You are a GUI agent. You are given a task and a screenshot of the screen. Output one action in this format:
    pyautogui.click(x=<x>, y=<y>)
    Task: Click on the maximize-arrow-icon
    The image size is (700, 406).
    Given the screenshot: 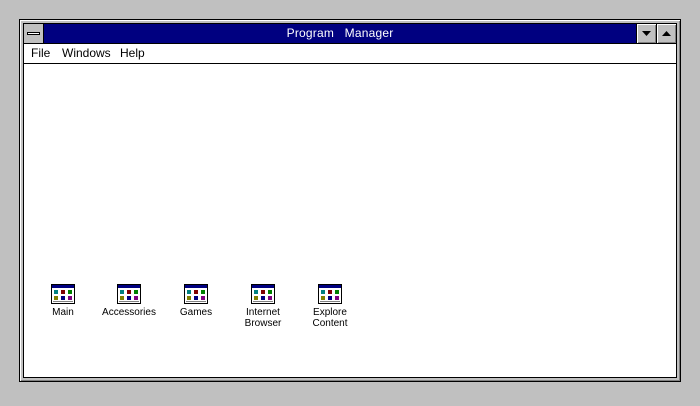 What is the action you would take?
    pyautogui.click(x=666, y=33)
    